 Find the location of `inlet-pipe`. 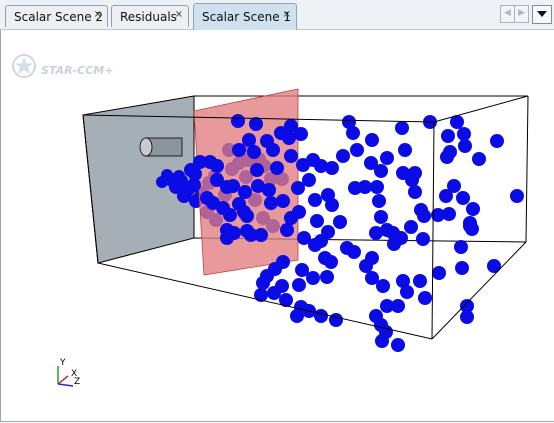

inlet-pipe is located at coordinates (161, 147).